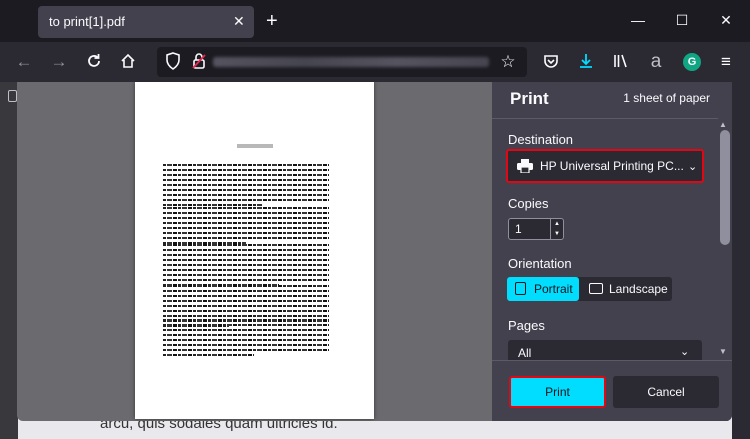 The height and width of the screenshot is (439, 750). Describe the element at coordinates (557, 392) in the screenshot. I see `print-button: Print` at that location.